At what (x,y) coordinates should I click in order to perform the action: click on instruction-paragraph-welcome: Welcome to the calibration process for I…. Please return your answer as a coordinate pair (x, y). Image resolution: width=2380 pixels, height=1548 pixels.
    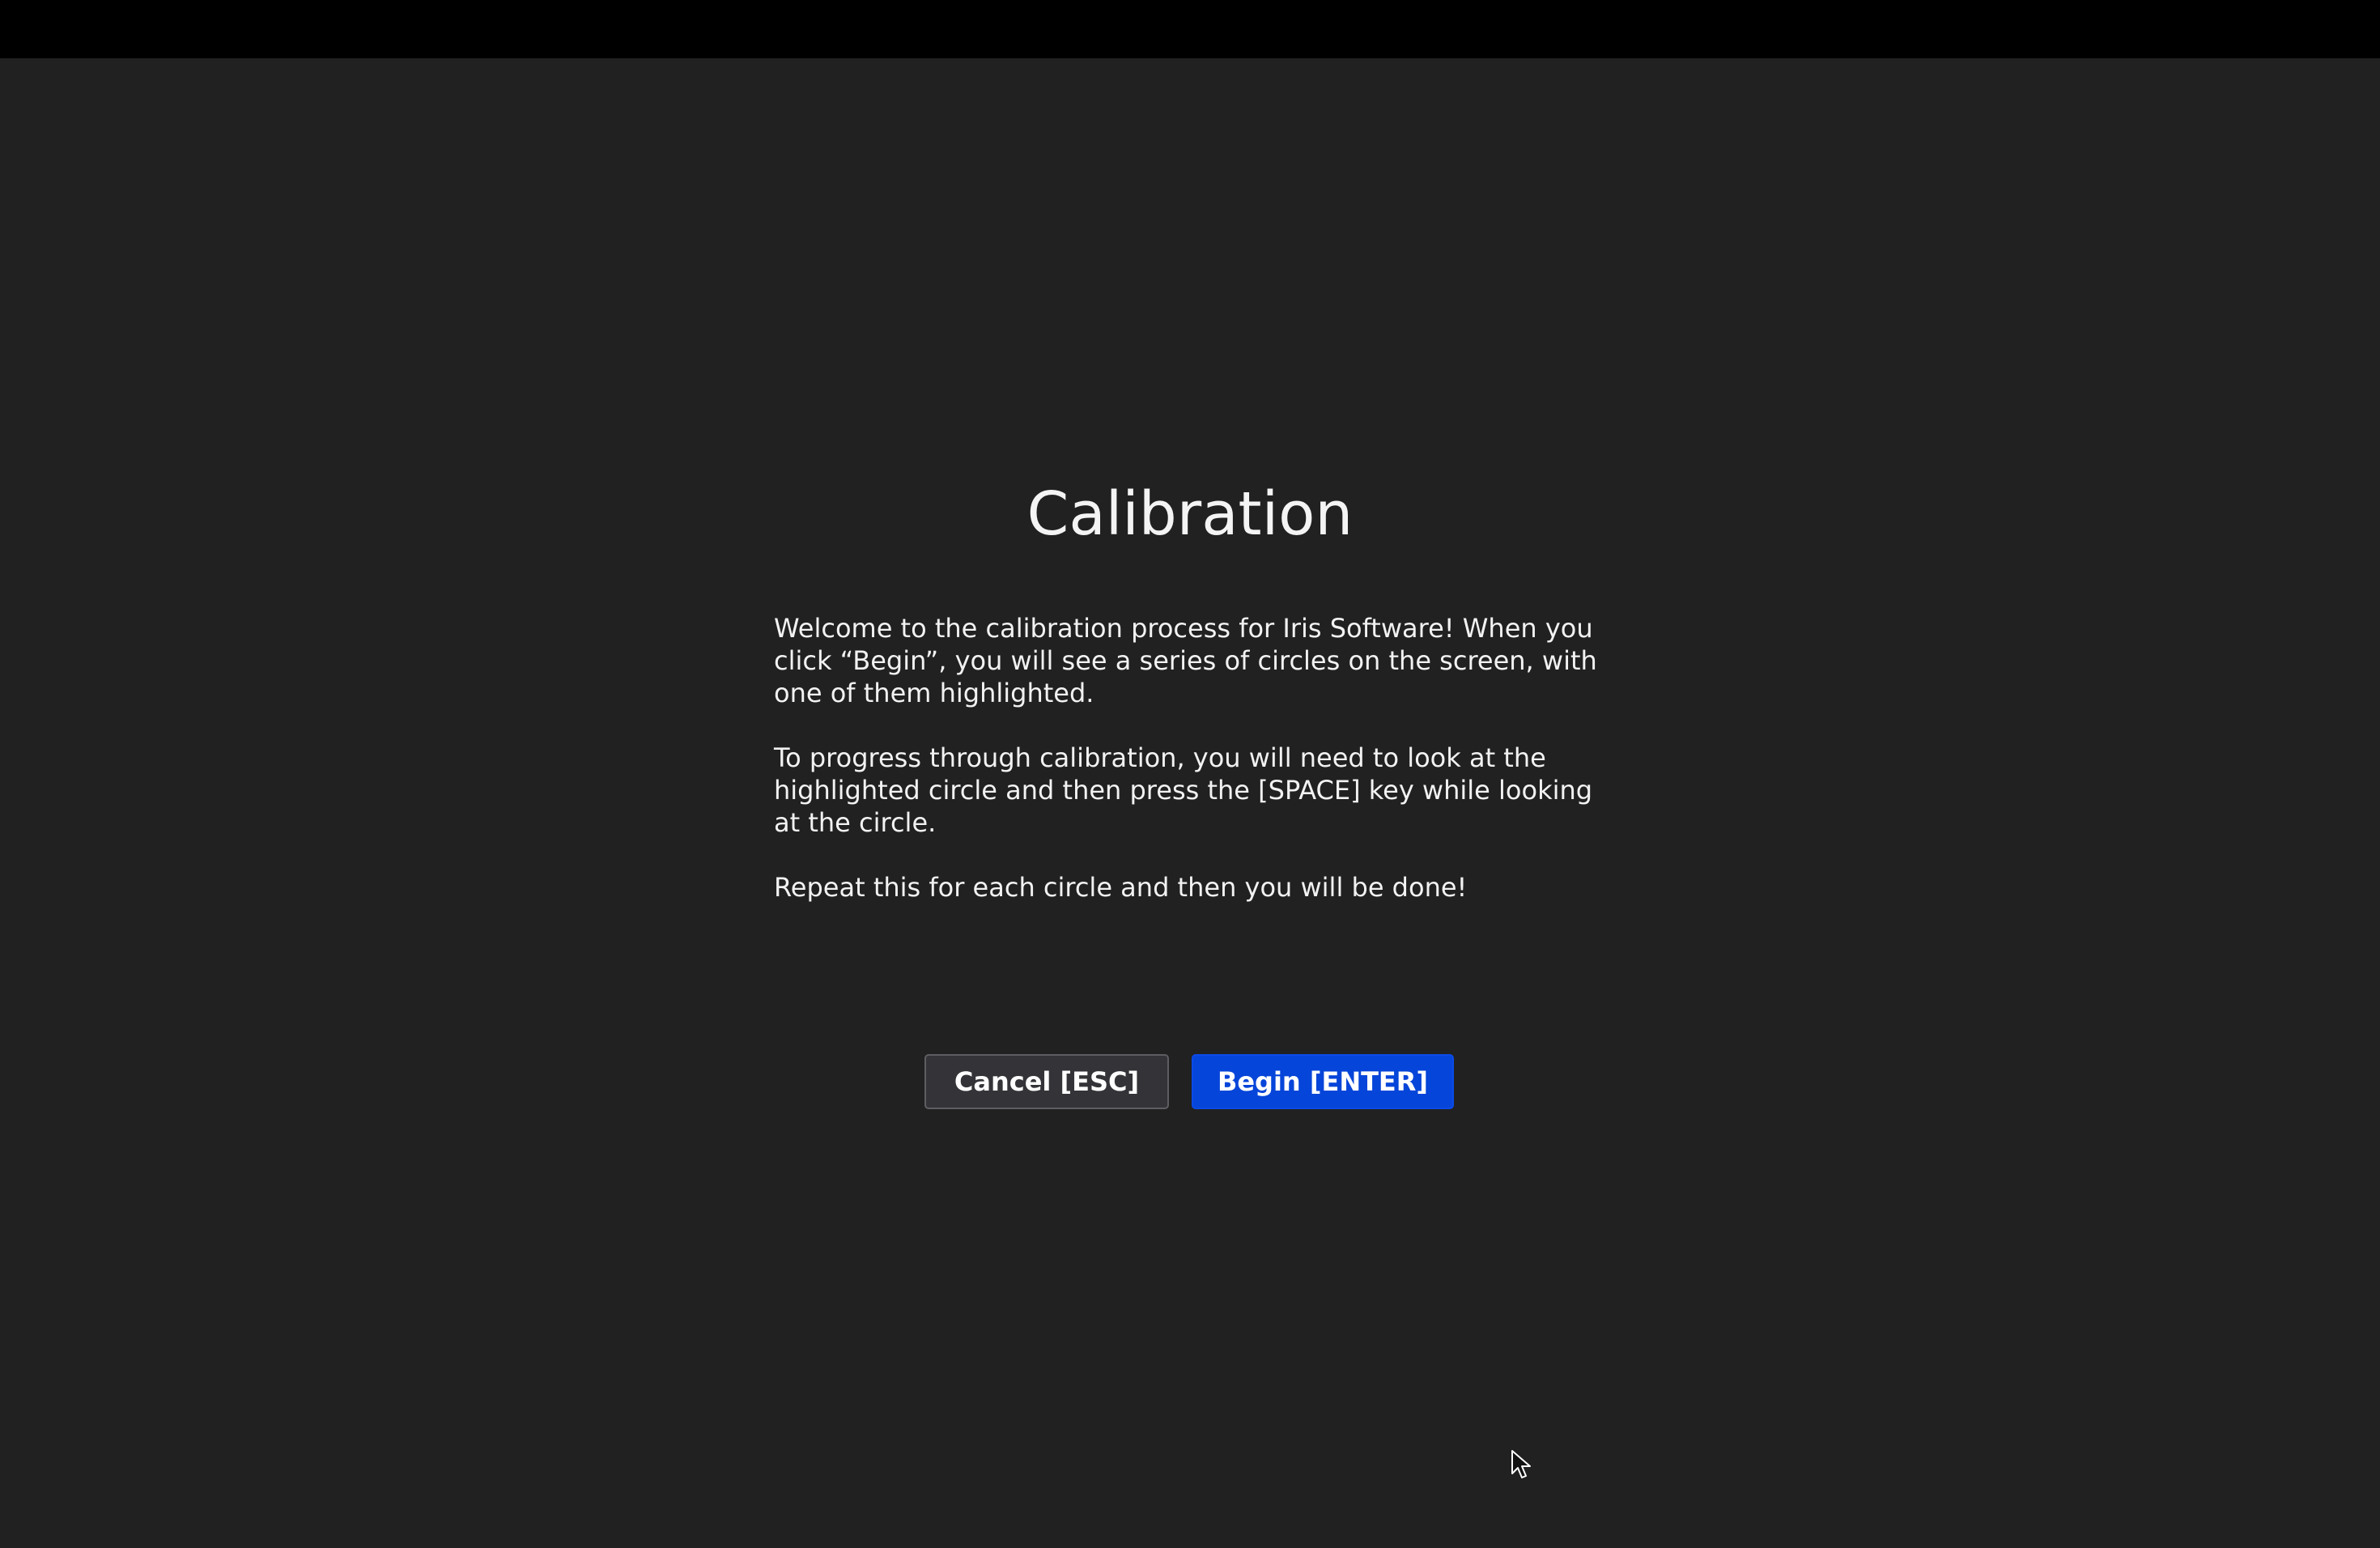
    Looking at the image, I should click on (1185, 661).